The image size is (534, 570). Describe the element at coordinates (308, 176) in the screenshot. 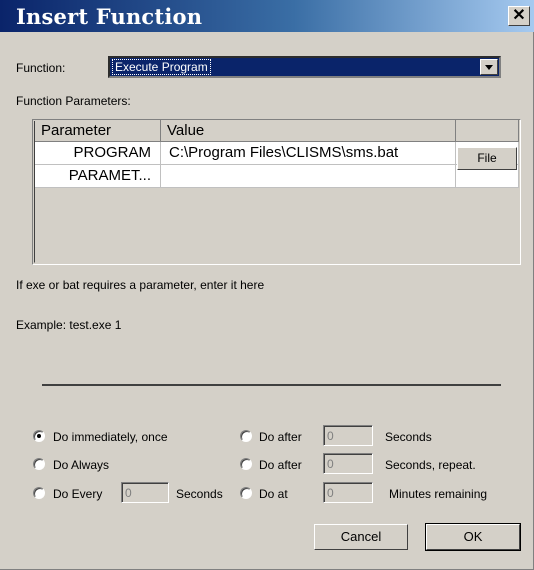

I see `param-value-parameters` at that location.